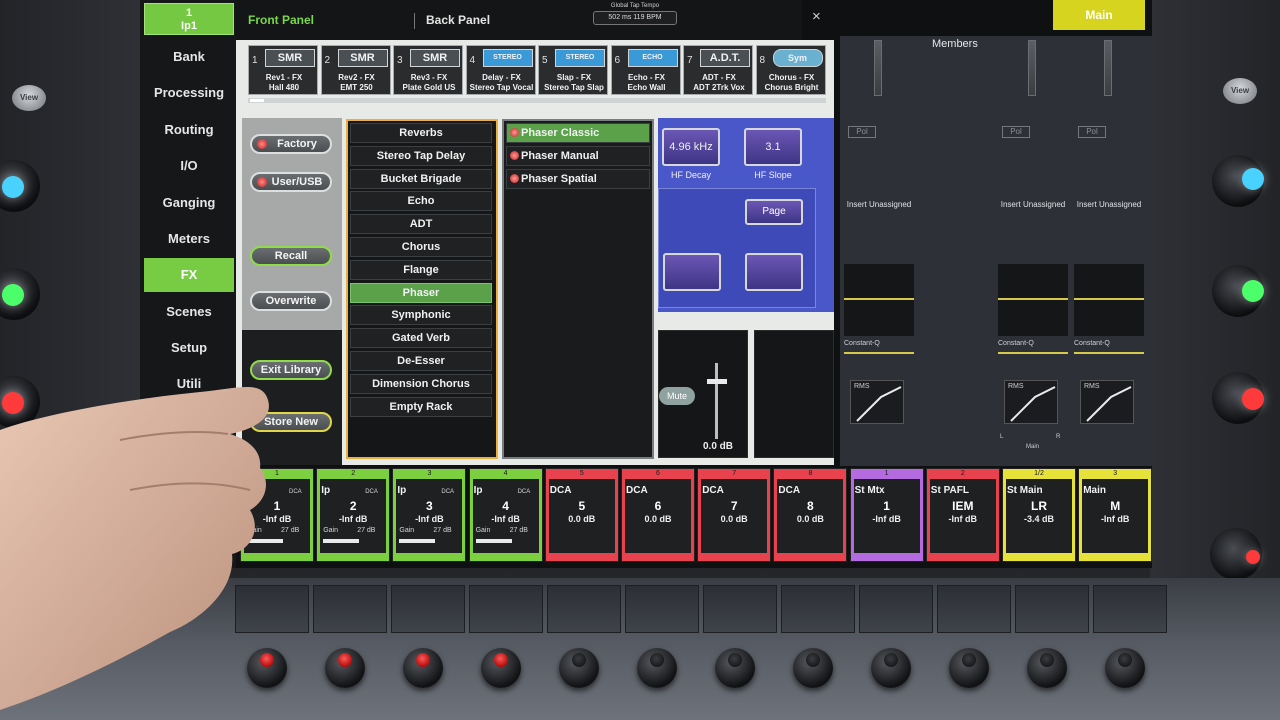  I want to click on fx-rack-slot: 4 STEREO Delay - FX Stereo Tap Vocal, so click(500, 70).